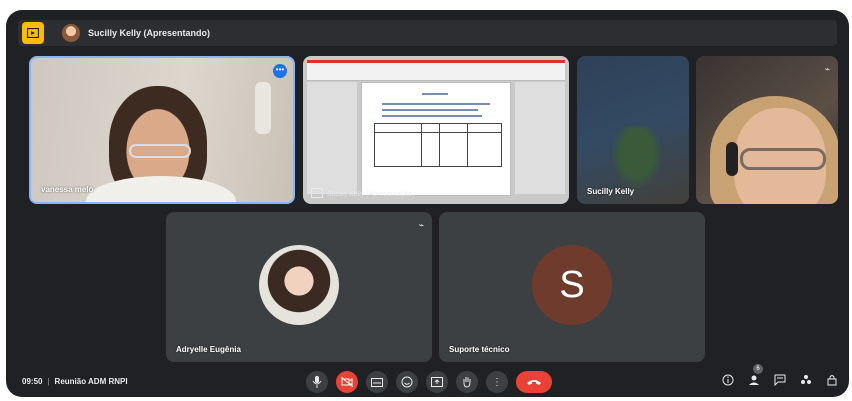  I want to click on document-sidebar, so click(332, 138).